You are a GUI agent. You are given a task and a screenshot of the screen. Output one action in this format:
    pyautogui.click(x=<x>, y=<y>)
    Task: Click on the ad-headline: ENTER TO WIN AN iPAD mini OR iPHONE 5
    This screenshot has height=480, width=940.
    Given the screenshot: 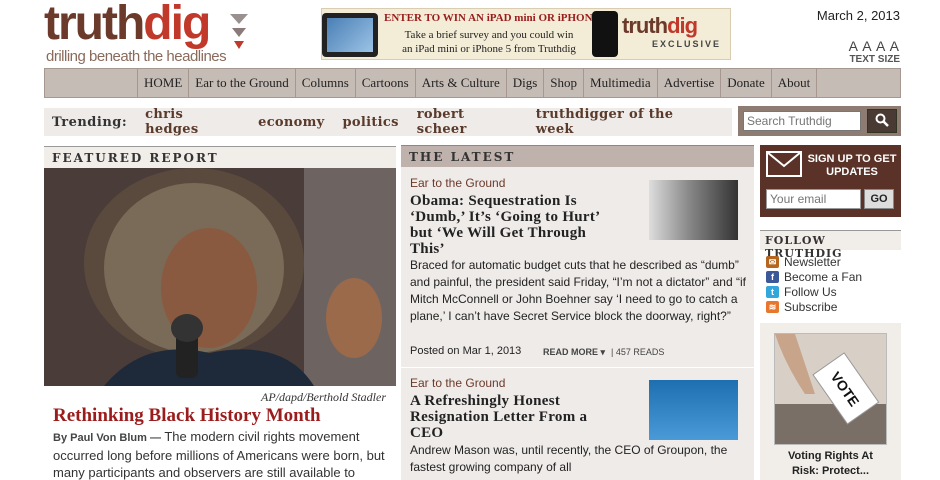 What is the action you would take?
    pyautogui.click(x=496, y=18)
    